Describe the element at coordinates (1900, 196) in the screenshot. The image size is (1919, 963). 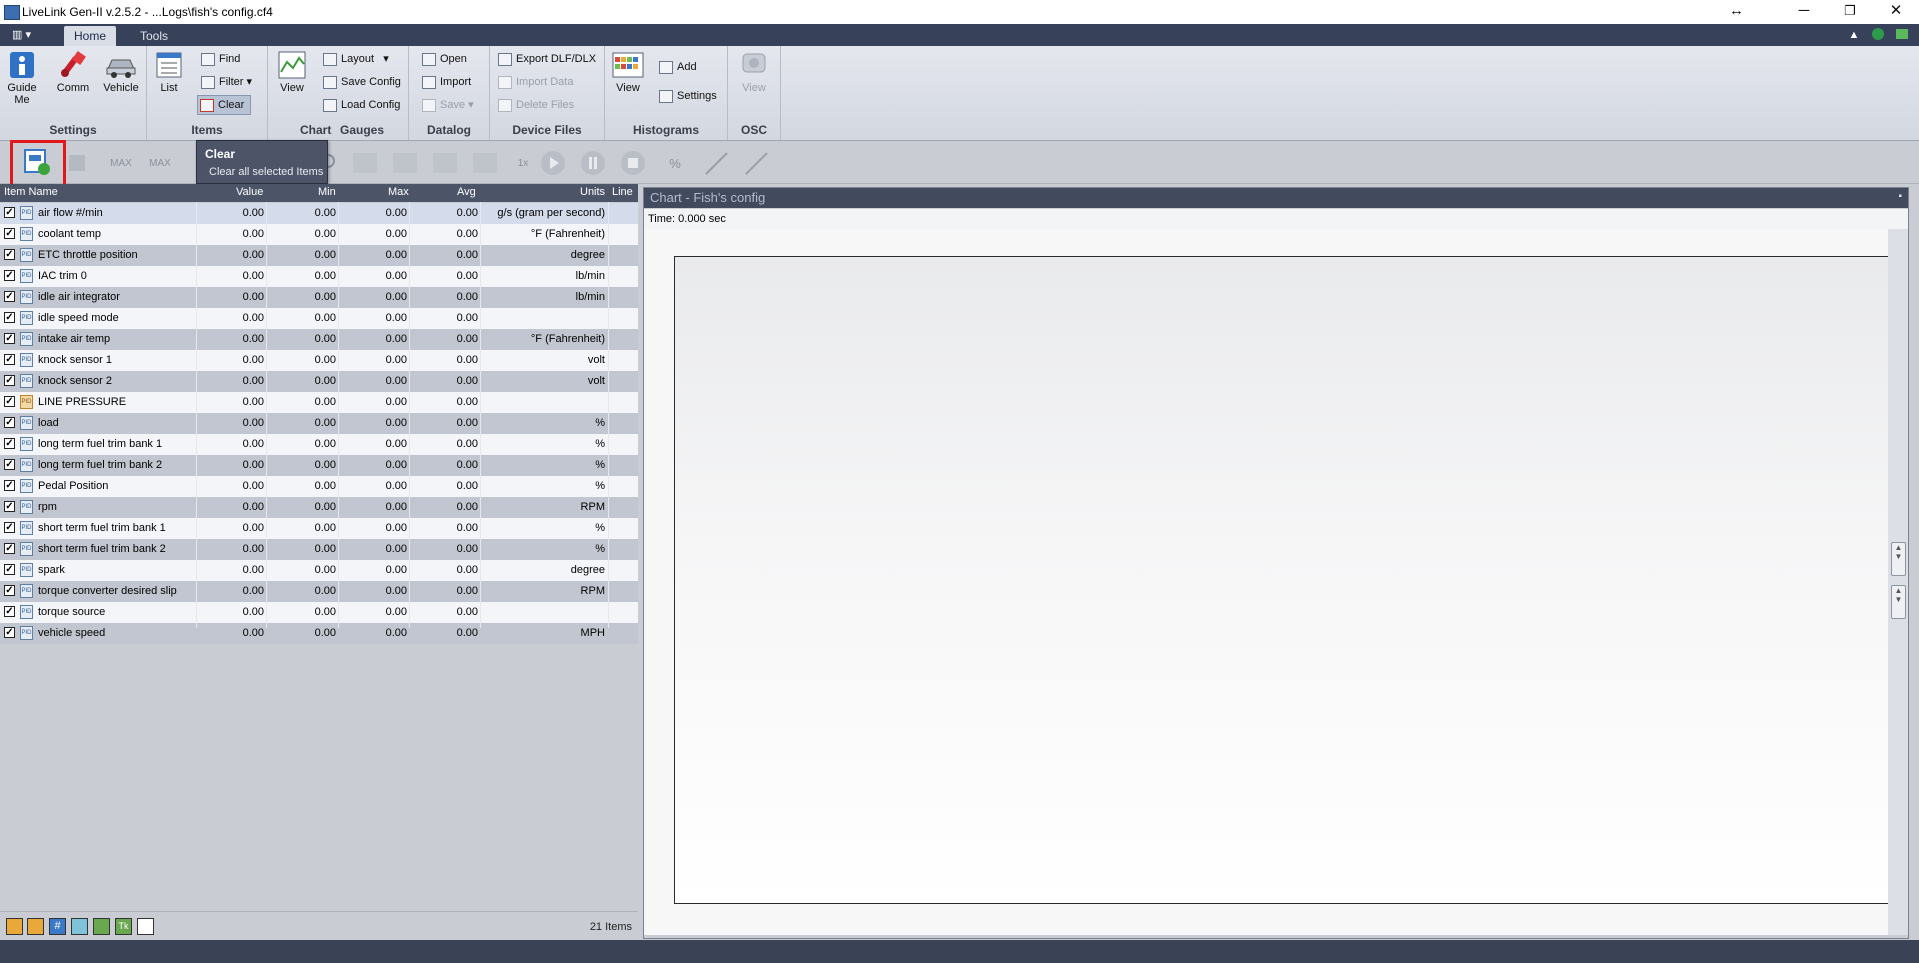
I see `pin-icon: ▪` at that location.